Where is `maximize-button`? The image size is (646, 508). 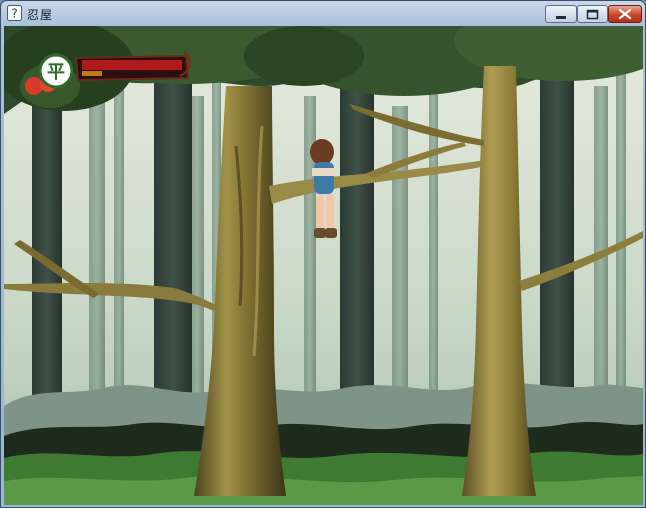 maximize-button is located at coordinates (592, 14).